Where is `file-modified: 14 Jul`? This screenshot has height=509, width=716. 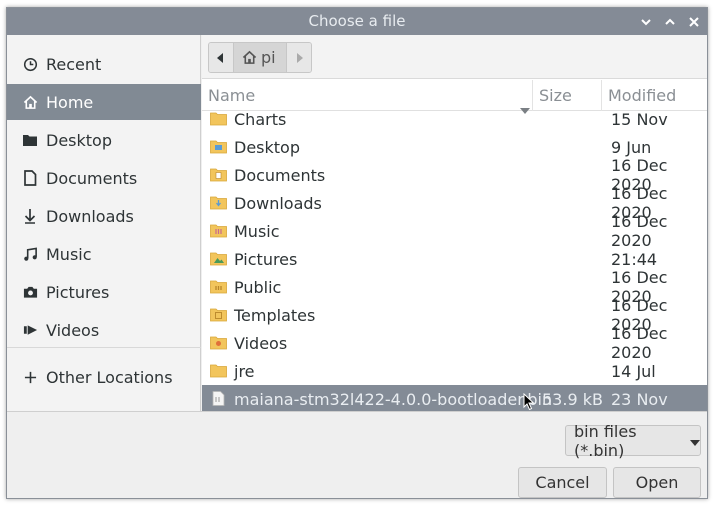
file-modified: 14 Jul is located at coordinates (633, 371).